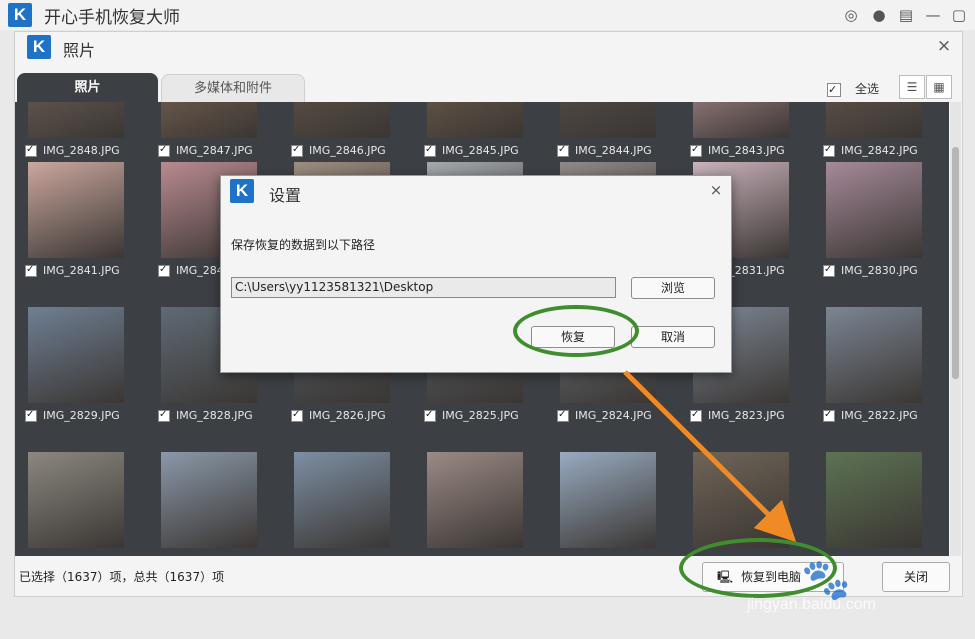  Describe the element at coordinates (214, 150) in the screenshot. I see `photo-filename: IMG_2847.JPG` at that location.